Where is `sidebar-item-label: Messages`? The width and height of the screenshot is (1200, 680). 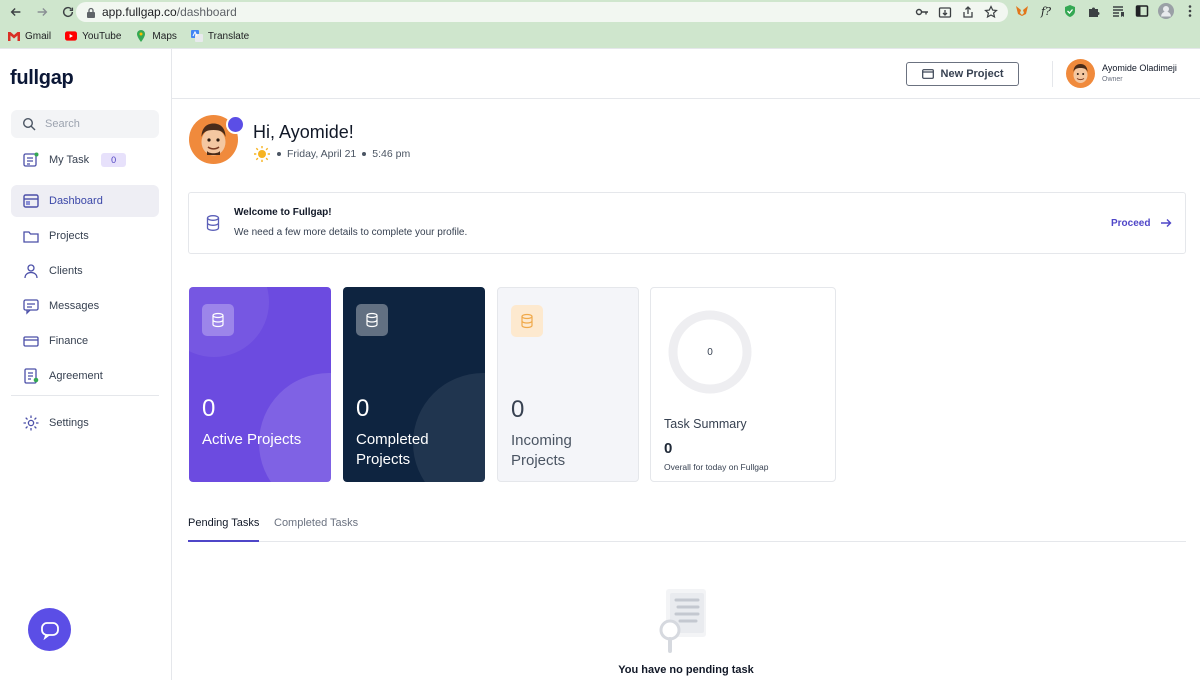
sidebar-item-label: Messages is located at coordinates (74, 306).